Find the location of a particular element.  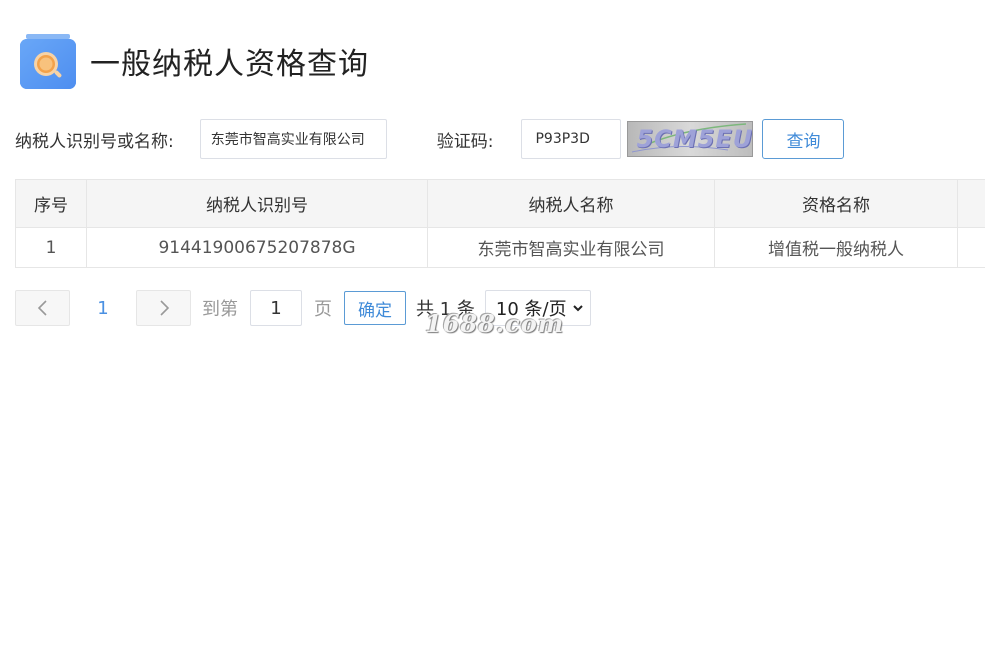

page-title: 一般纳税人资格查询 is located at coordinates (229, 64).